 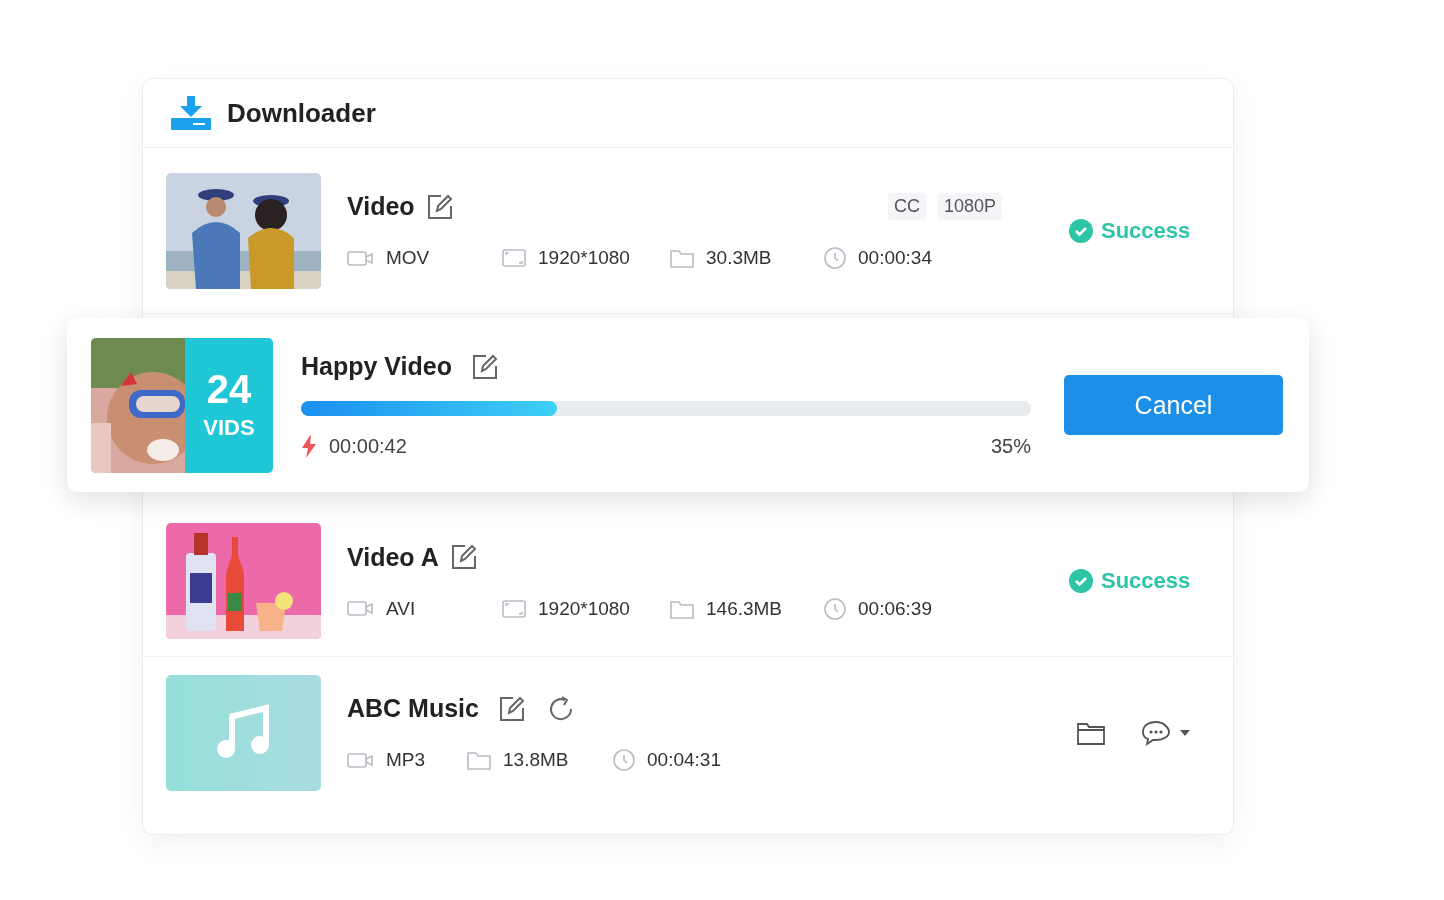 What do you see at coordinates (401, 608) in the screenshot?
I see `meta-text: AVI` at bounding box center [401, 608].